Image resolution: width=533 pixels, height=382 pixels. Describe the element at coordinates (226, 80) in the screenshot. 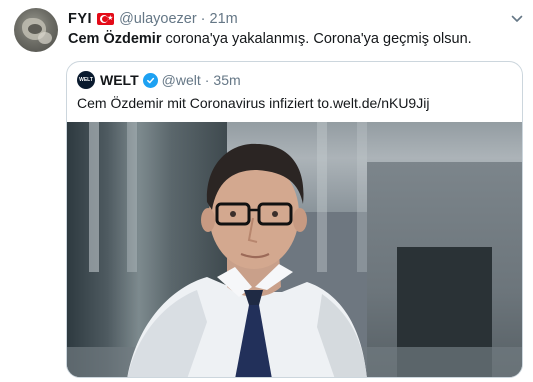

I see `quoted-timestamp: 35m` at that location.